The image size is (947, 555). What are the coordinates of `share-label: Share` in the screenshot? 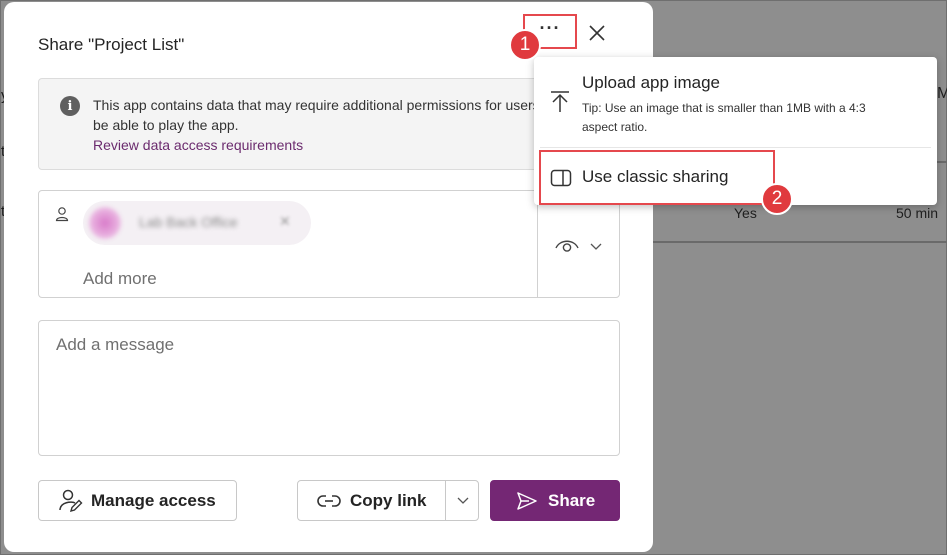 It's located at (572, 500).